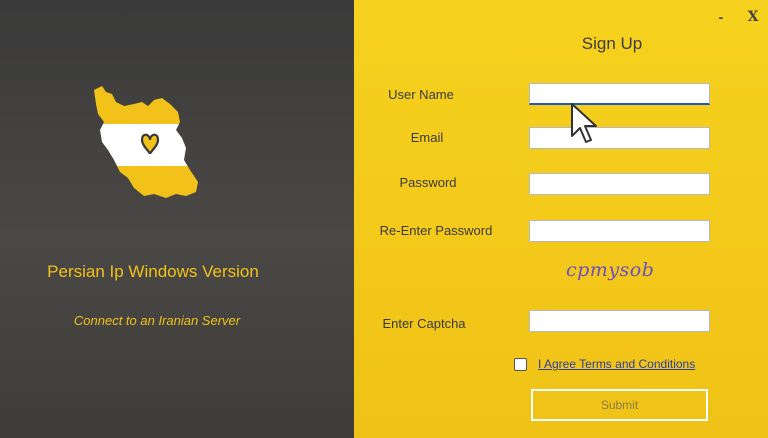  What do you see at coordinates (428, 182) in the screenshot?
I see `password-label: Password` at bounding box center [428, 182].